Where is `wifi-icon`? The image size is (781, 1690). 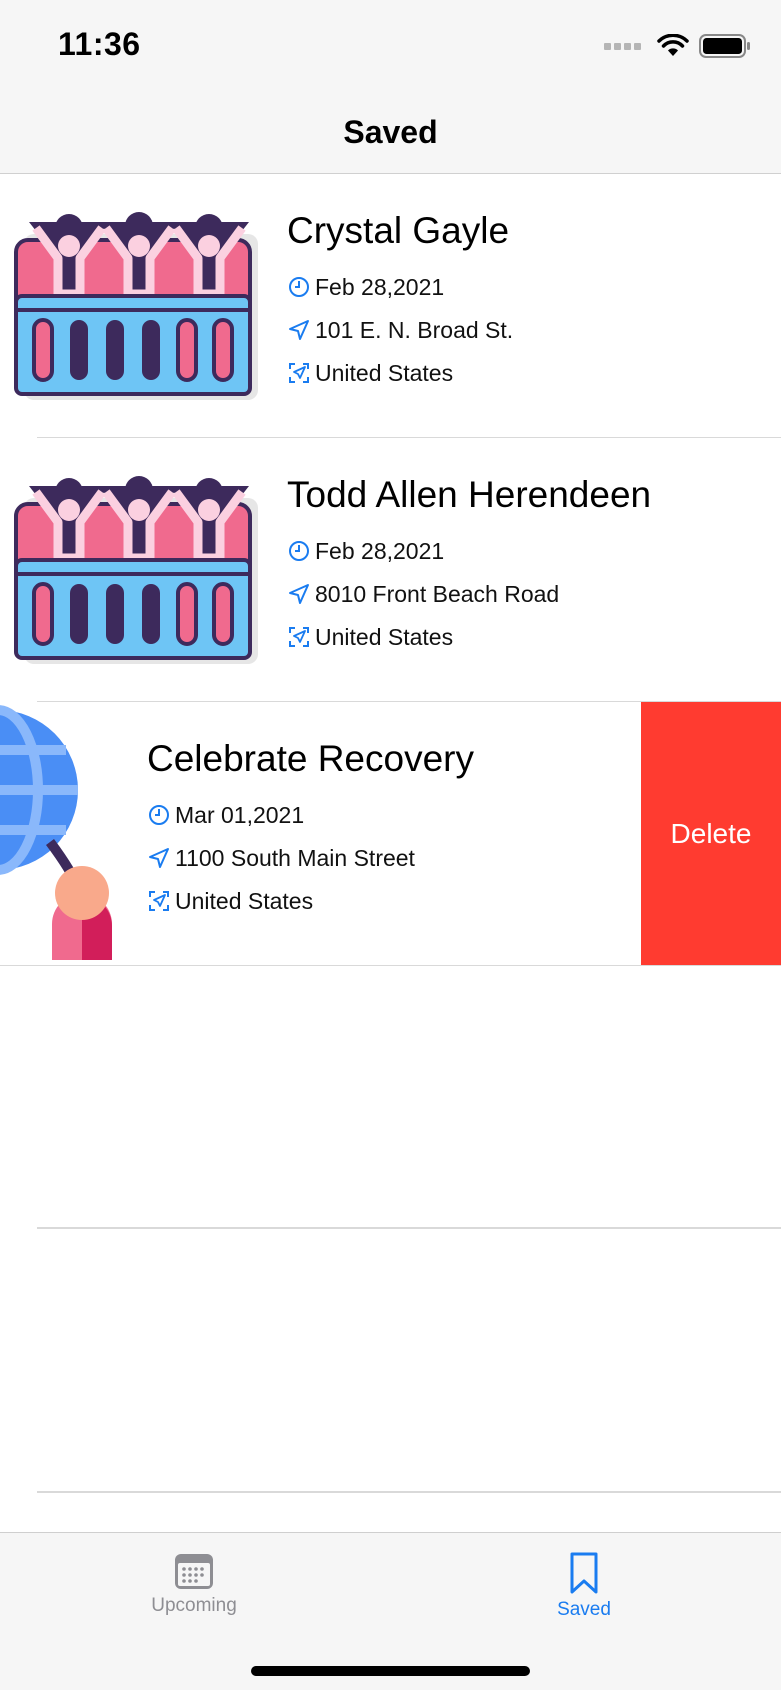
wifi-icon is located at coordinates (673, 45).